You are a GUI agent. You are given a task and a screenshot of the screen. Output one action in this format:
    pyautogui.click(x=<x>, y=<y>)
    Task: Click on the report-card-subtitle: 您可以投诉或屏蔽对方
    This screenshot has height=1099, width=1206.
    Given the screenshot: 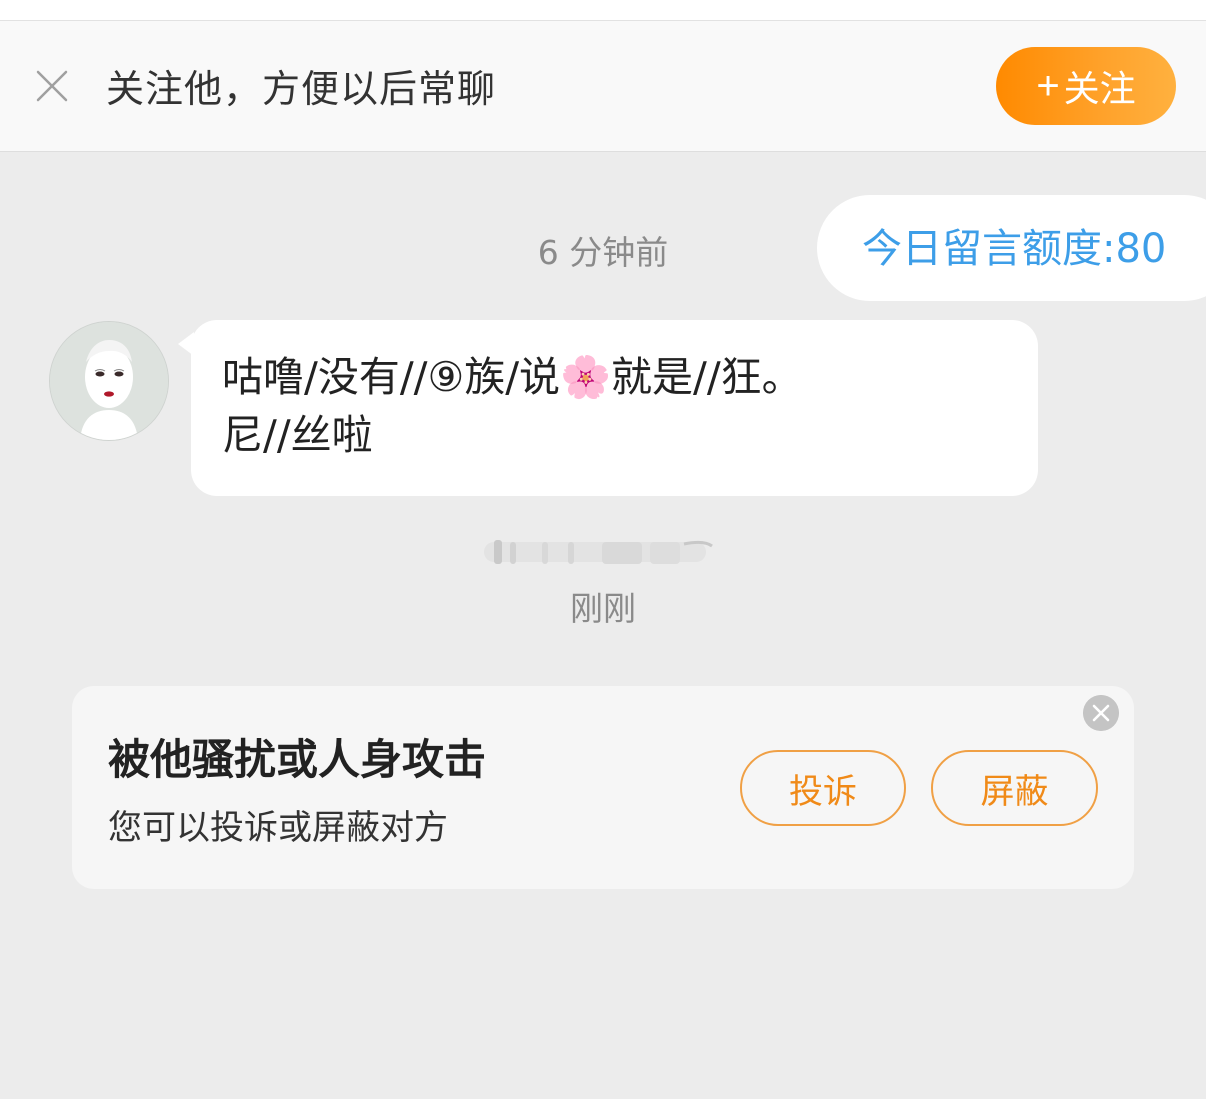 What is the action you would take?
    pyautogui.click(x=278, y=828)
    